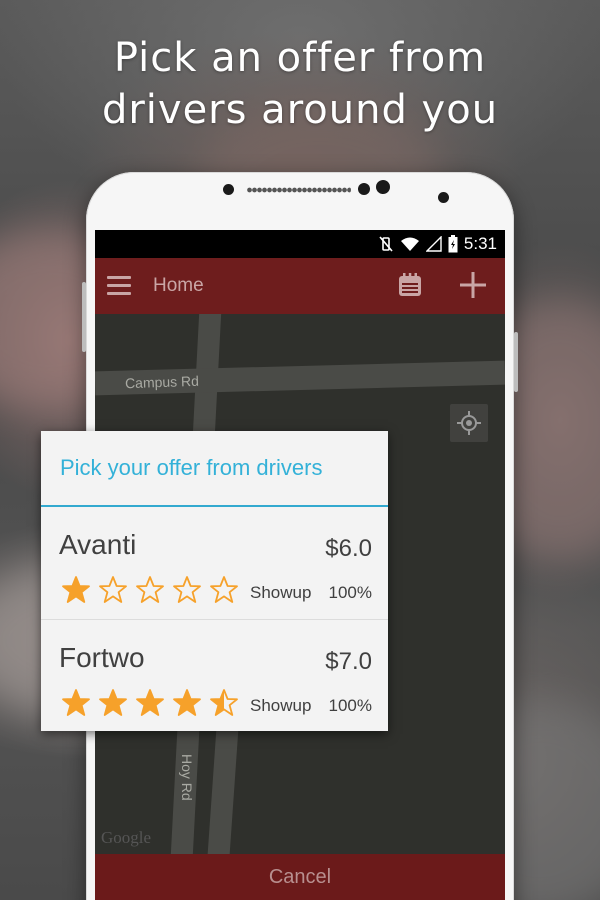 Image resolution: width=600 pixels, height=900 pixels. Describe the element at coordinates (453, 244) in the screenshot. I see `battery-icon` at that location.